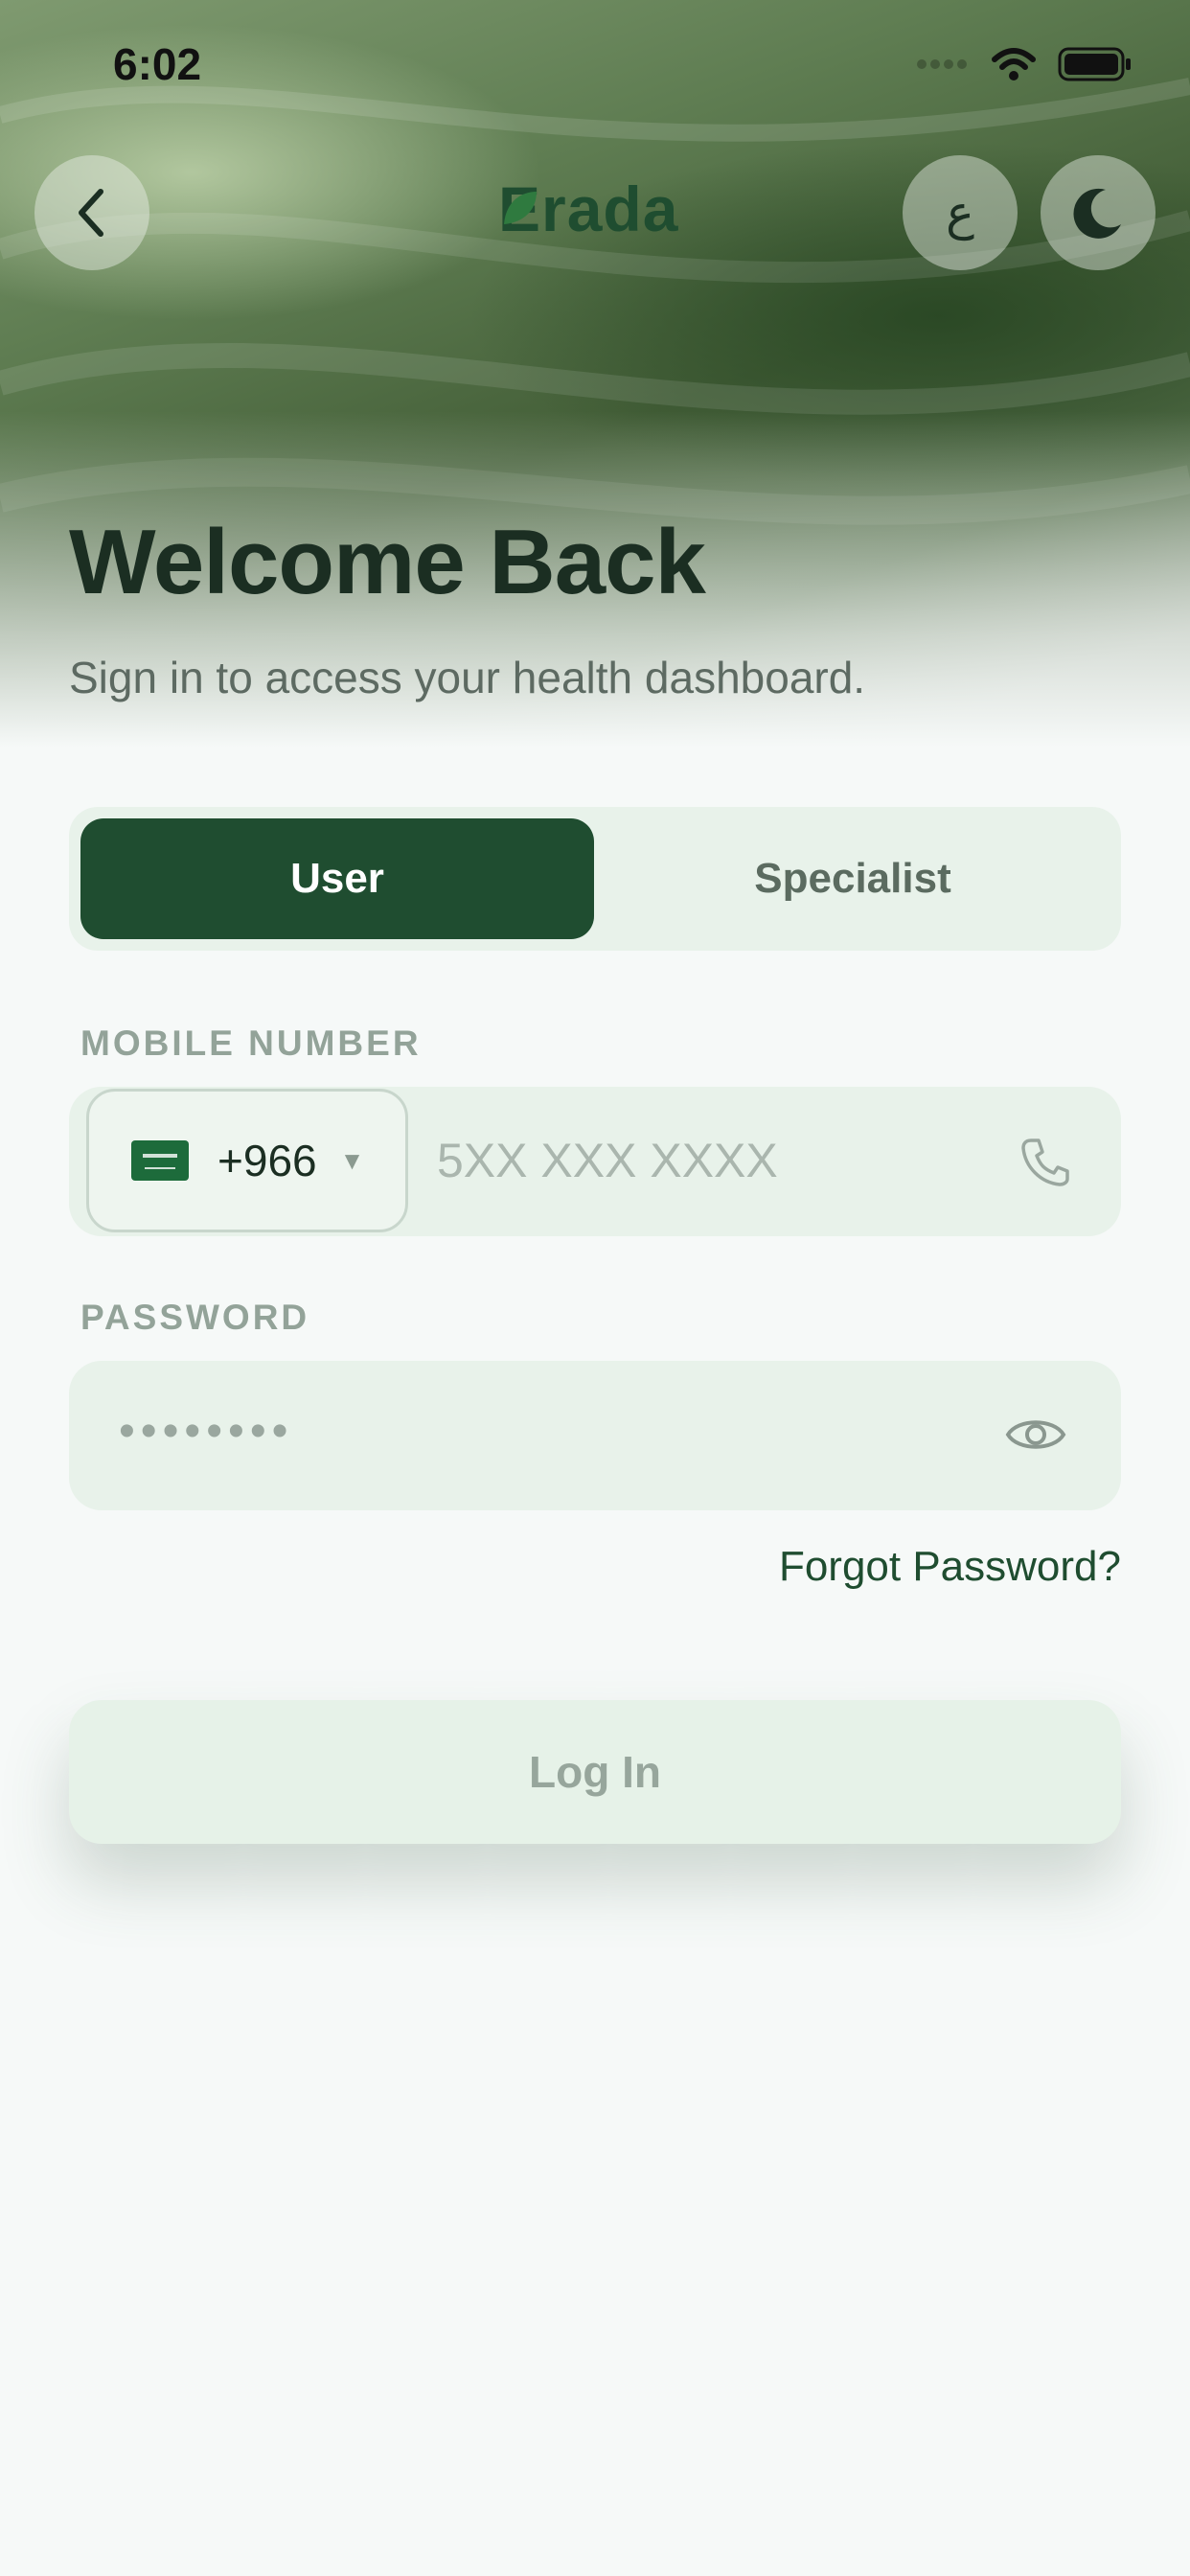 The height and width of the screenshot is (2576, 1190). I want to click on language-toggle-label: ع, so click(960, 213).